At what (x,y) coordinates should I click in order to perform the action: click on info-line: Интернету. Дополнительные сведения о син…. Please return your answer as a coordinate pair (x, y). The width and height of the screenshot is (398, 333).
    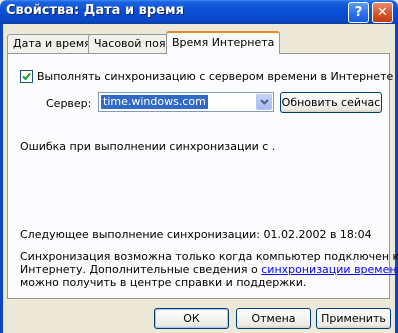
    Looking at the image, I should click on (209, 269).